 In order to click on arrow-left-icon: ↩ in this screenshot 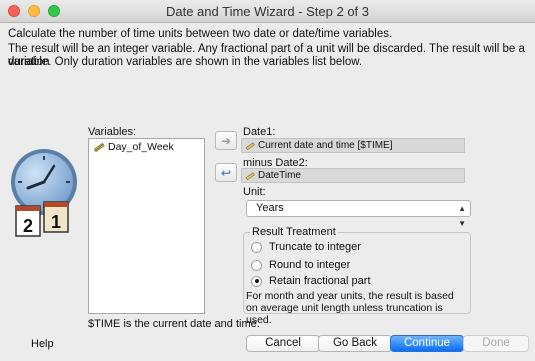, I will do `click(226, 172)`.